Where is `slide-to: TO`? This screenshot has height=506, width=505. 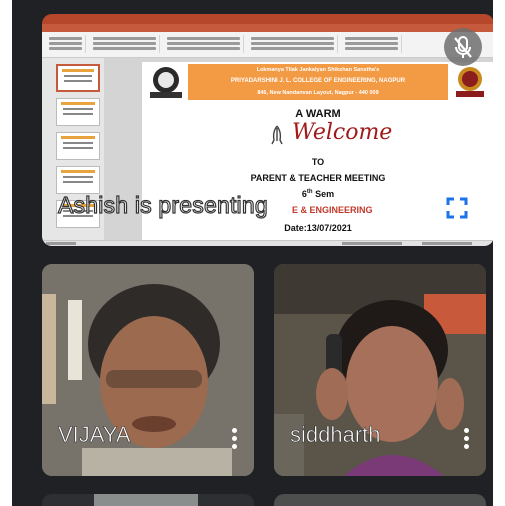 slide-to: TO is located at coordinates (318, 162).